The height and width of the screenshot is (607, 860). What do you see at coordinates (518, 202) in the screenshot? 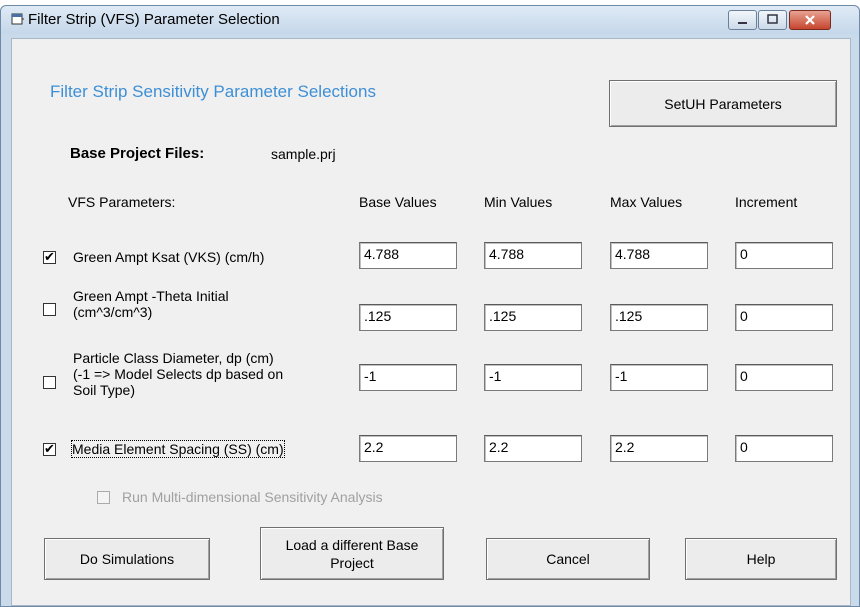
I see `col-header-min: Min Values` at bounding box center [518, 202].